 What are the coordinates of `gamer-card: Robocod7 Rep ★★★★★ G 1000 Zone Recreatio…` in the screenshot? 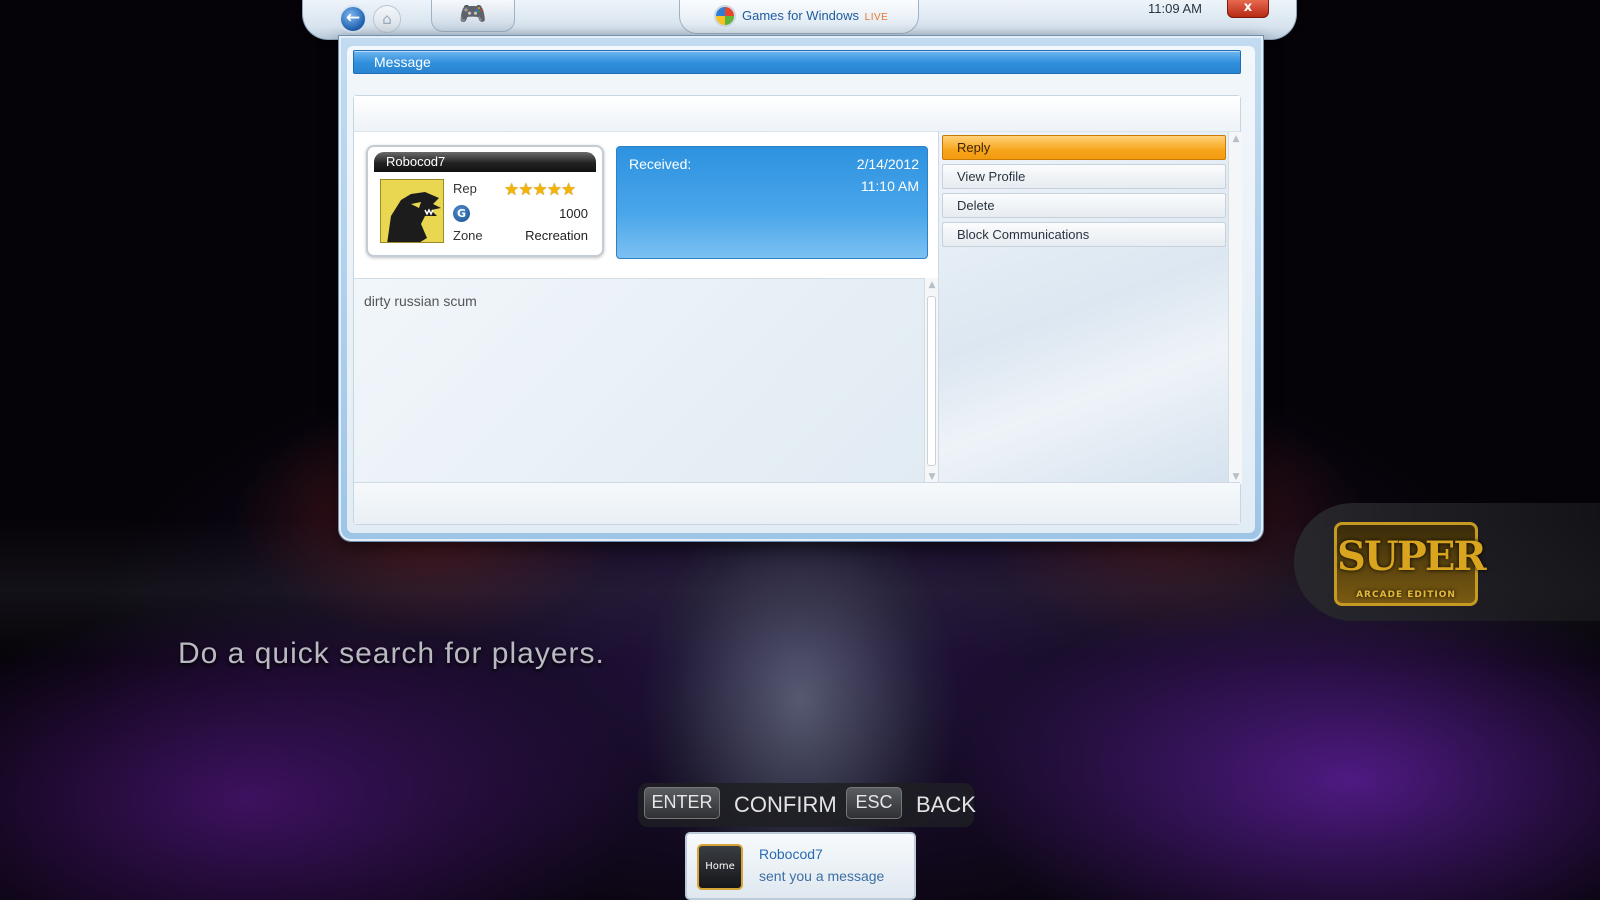 It's located at (485, 201).